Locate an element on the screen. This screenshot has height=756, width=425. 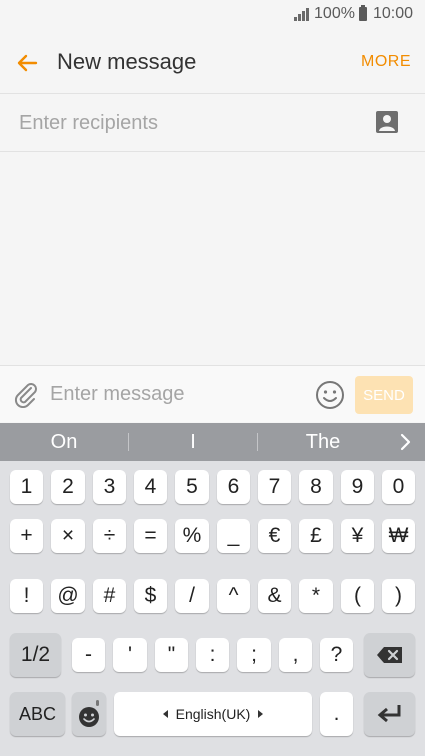
send-button: SEND is located at coordinates (384, 395).